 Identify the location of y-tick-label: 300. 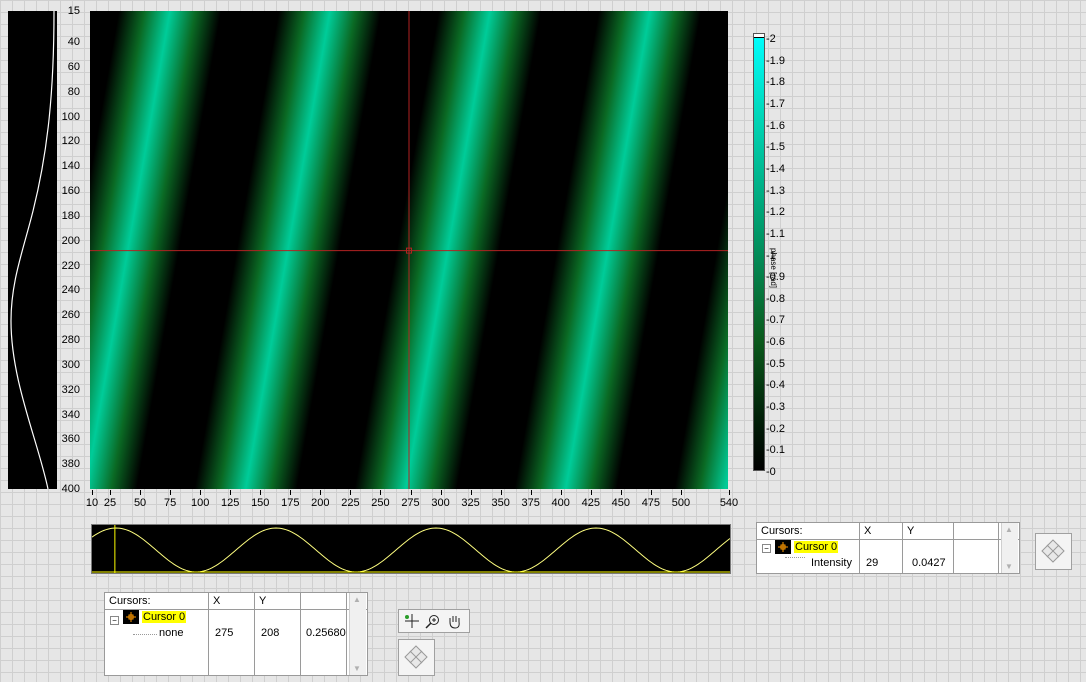
(70, 364).